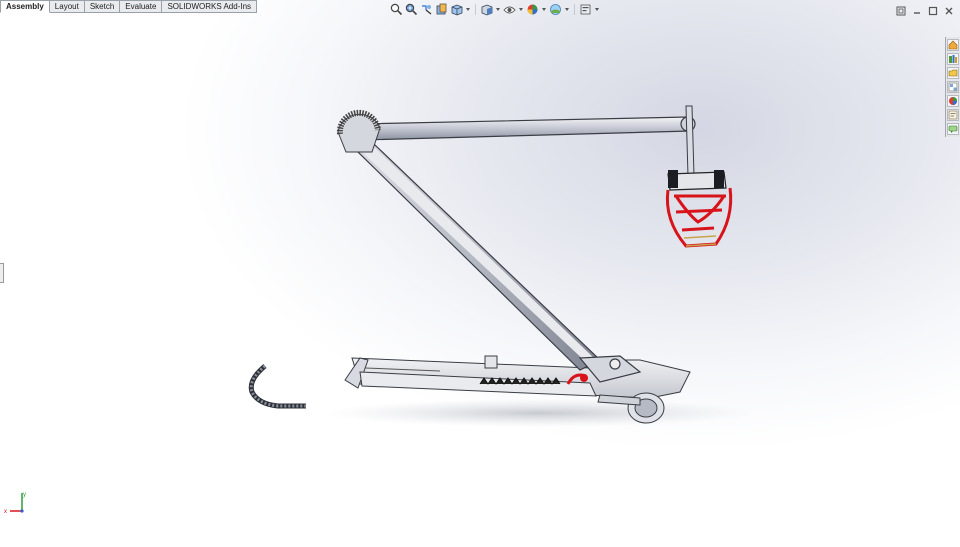 The width and height of the screenshot is (960, 547). I want to click on reference-triad: y x, so click(15, 503).